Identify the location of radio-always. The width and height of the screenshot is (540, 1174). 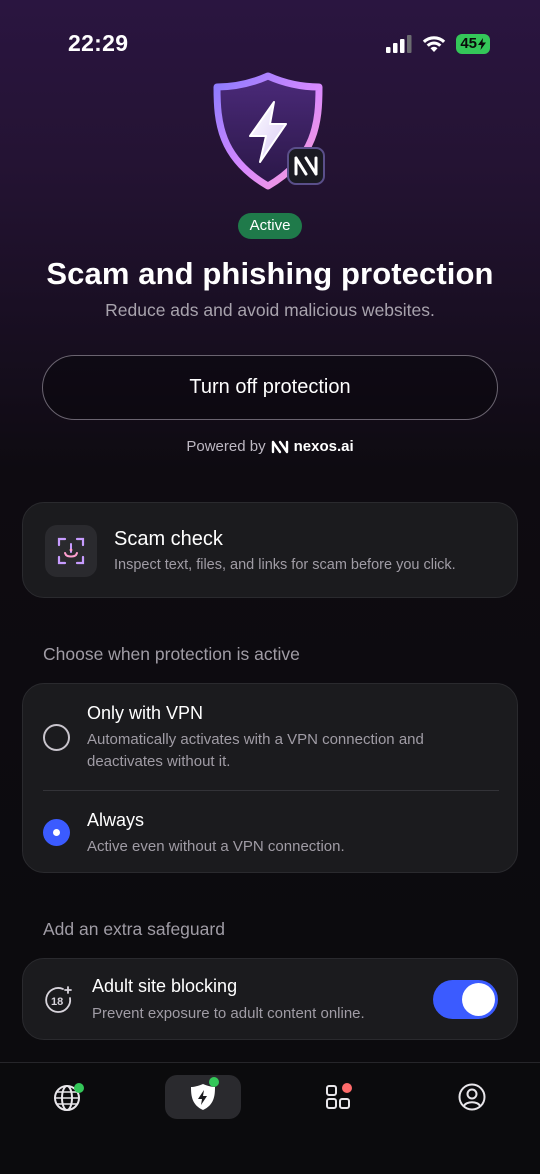
(56, 832).